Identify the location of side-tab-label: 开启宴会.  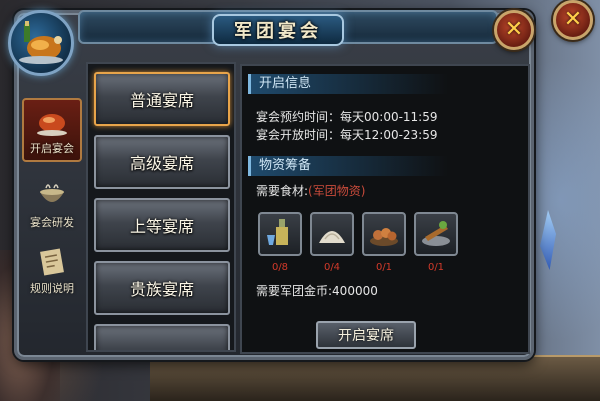
(52, 148).